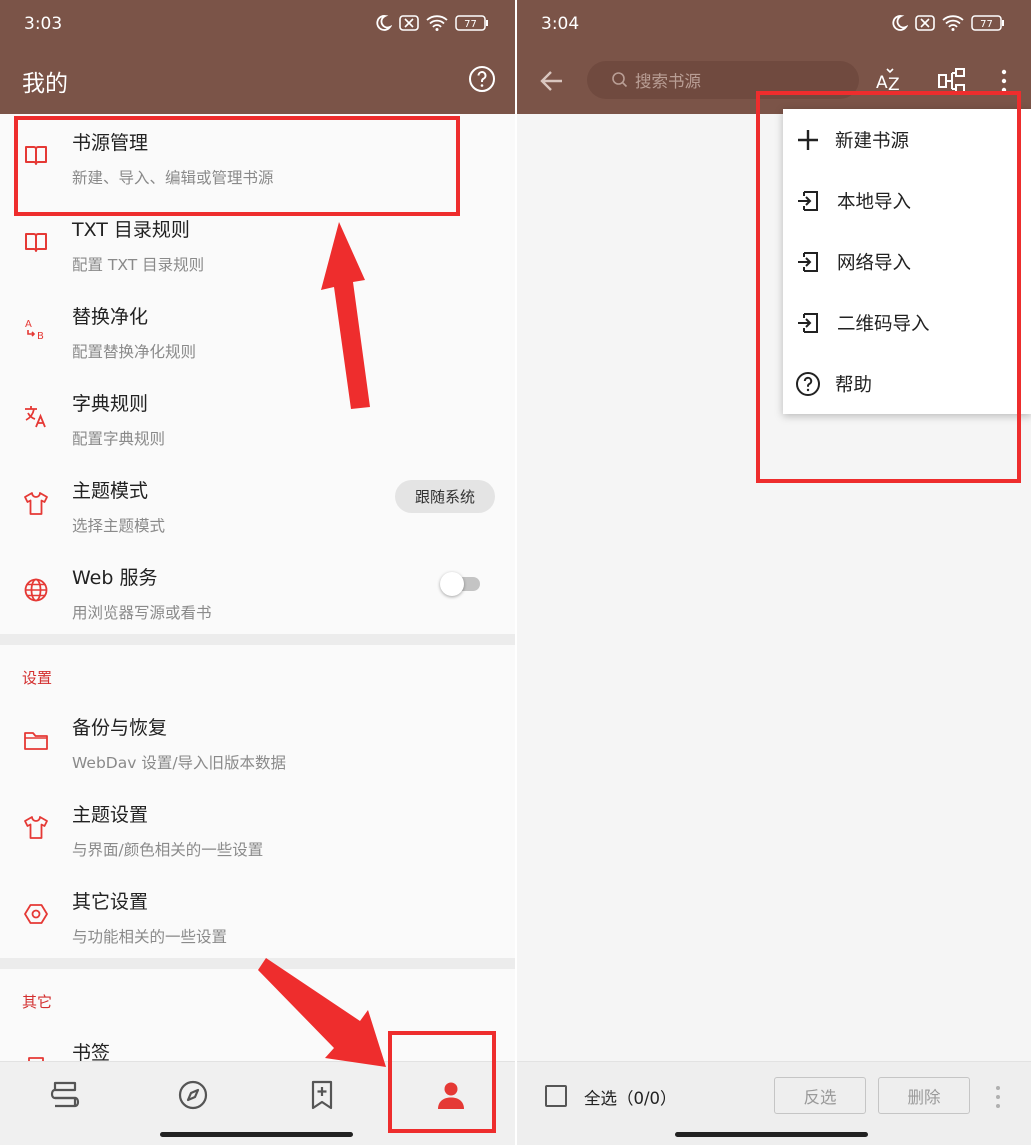  Describe the element at coordinates (37, 1002) in the screenshot. I see `section-label-other: 其它` at that location.